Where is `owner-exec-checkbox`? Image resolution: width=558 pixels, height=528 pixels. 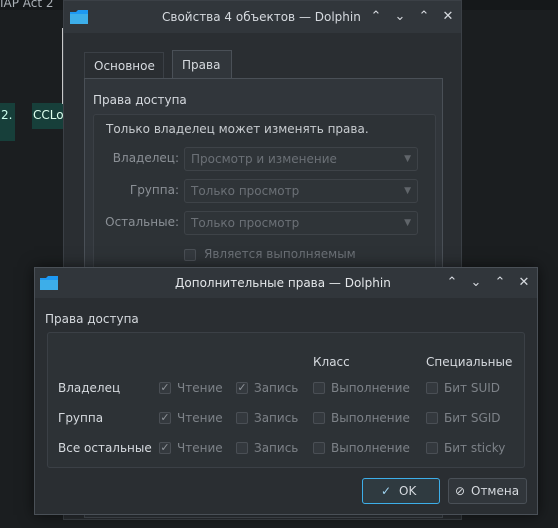
owner-exec-checkbox is located at coordinates (319, 388).